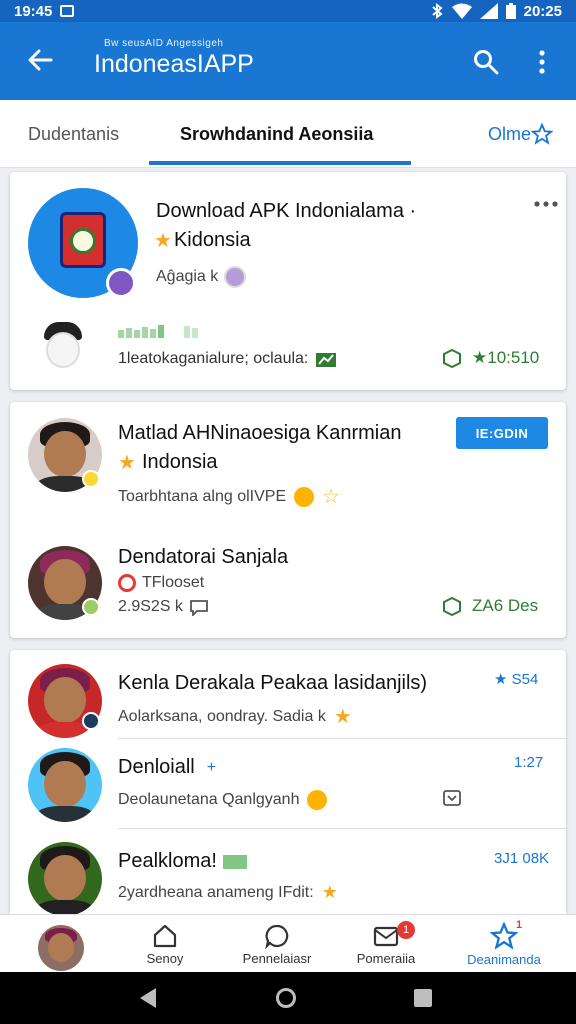  What do you see at coordinates (502, 433) in the screenshot?
I see `install-button: IE:GDIN` at bounding box center [502, 433].